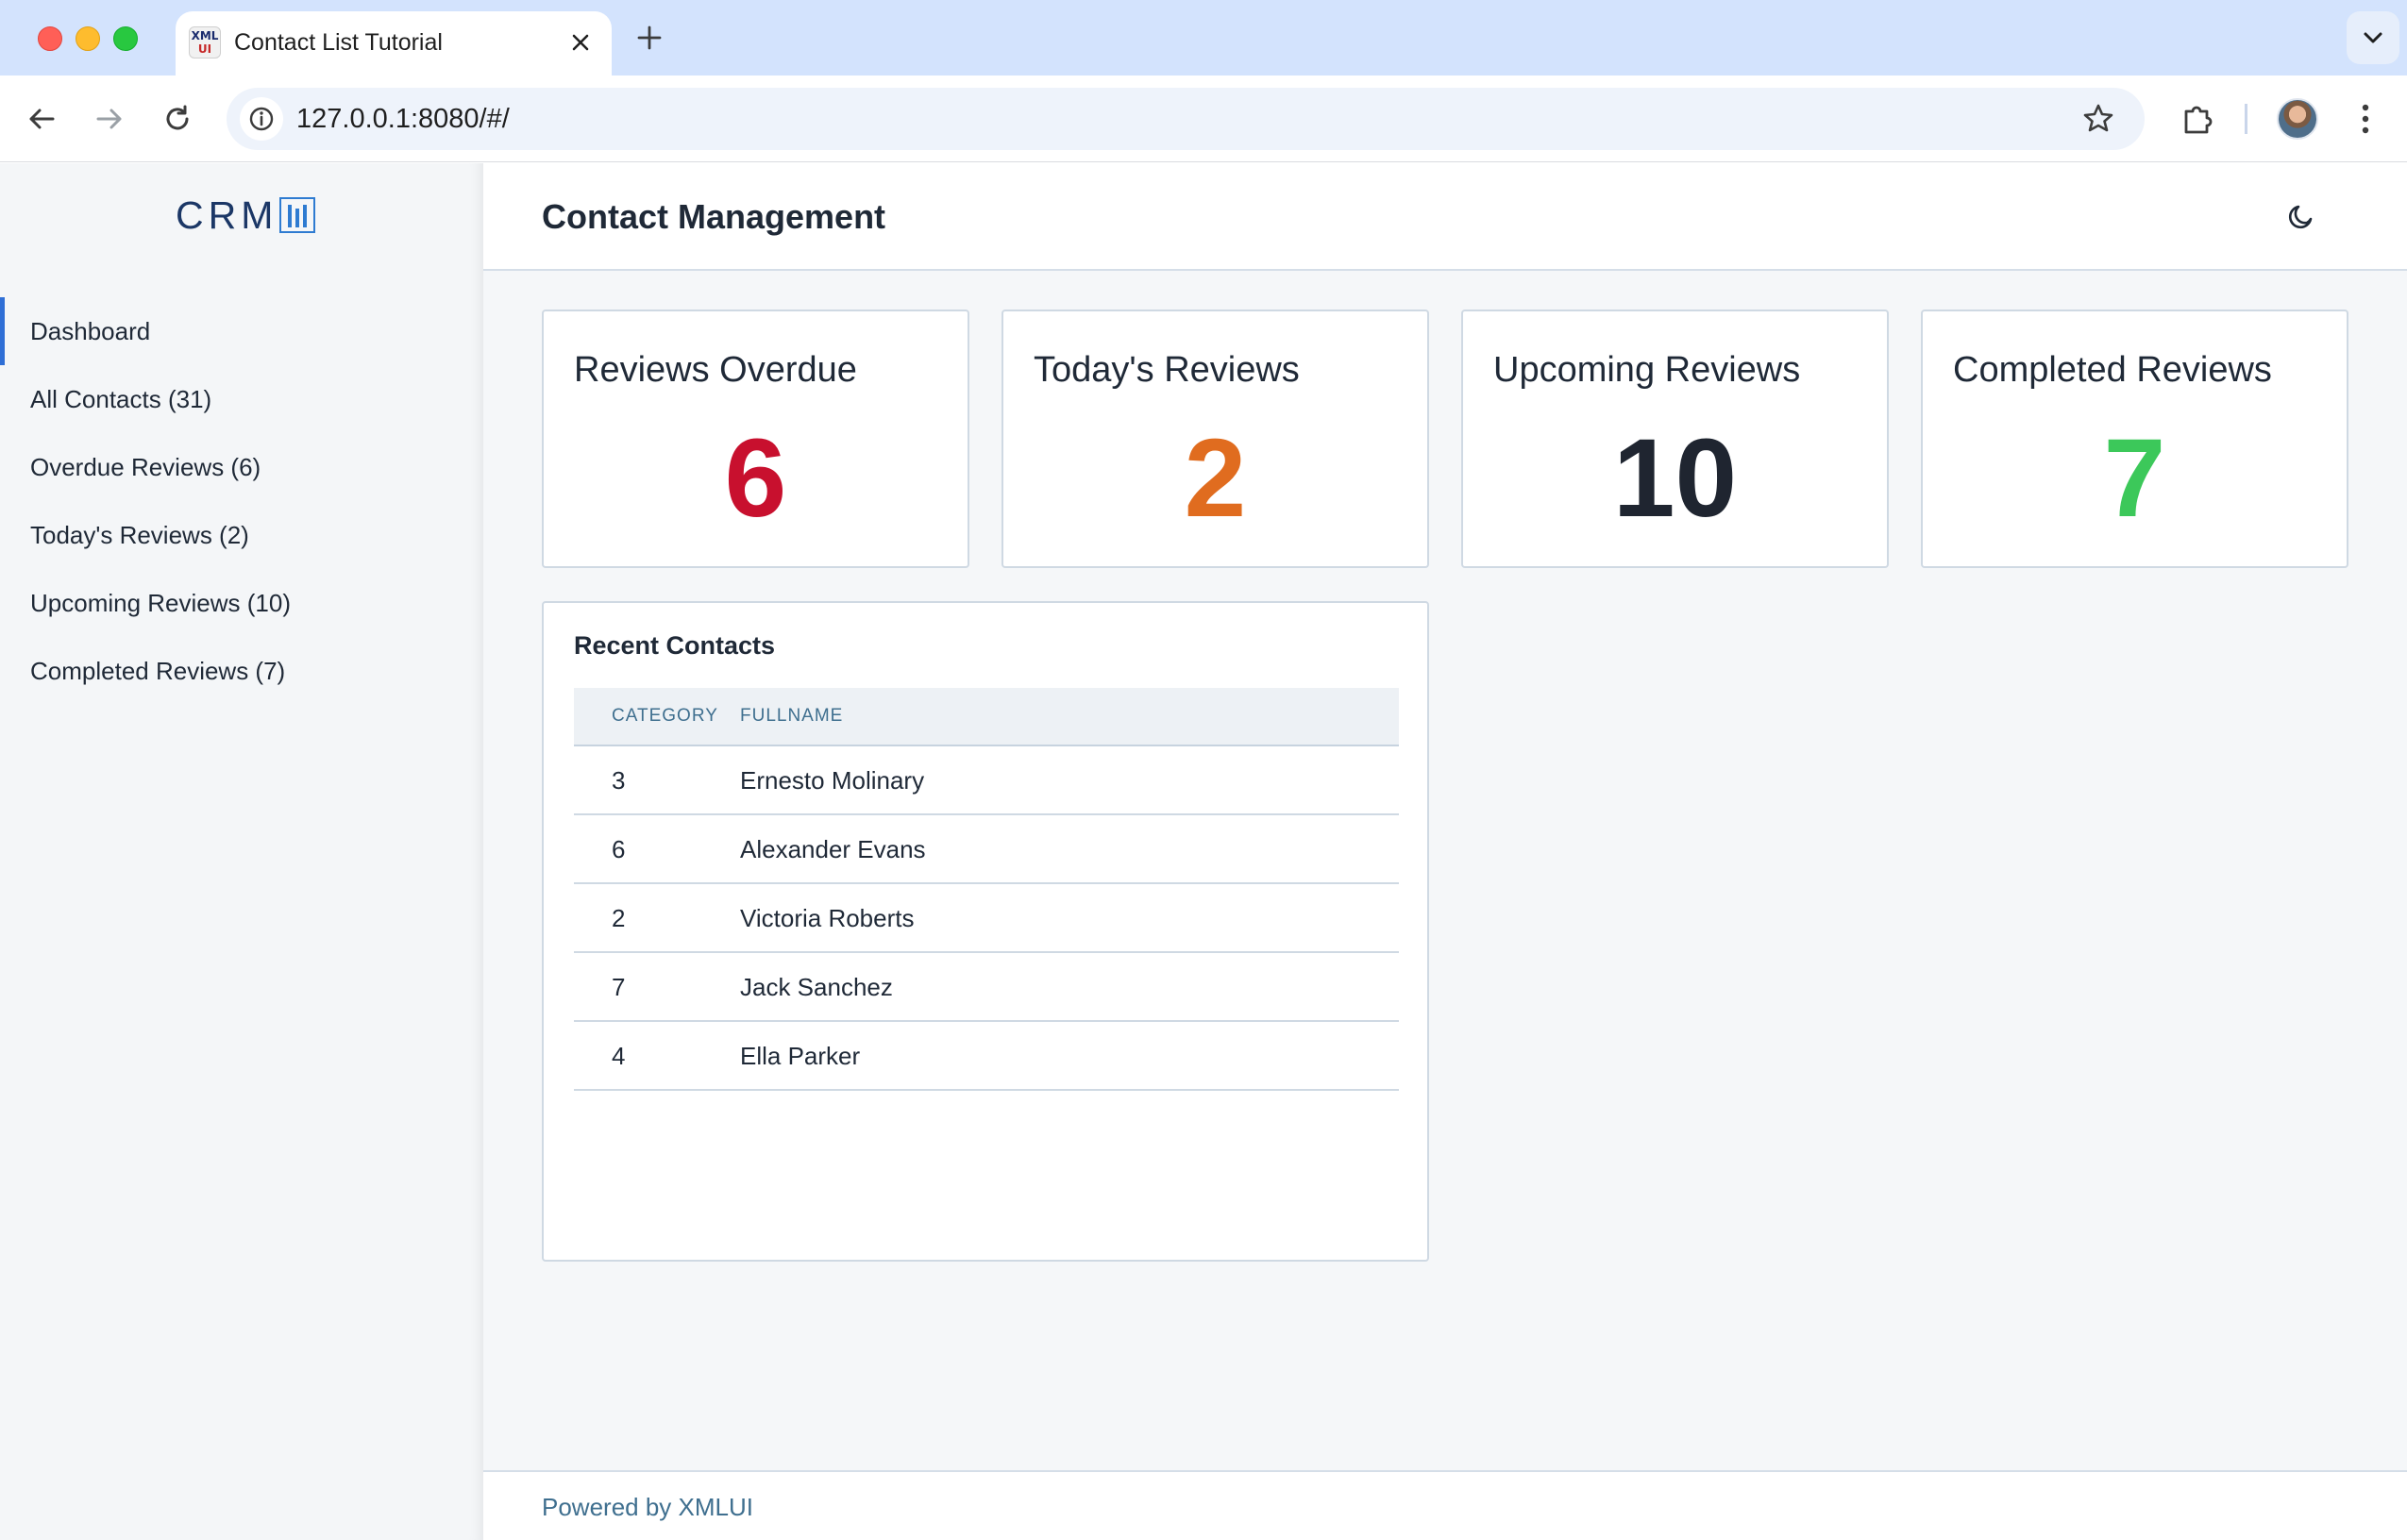 The image size is (2407, 1540). Describe the element at coordinates (987, 780) in the screenshot. I see `table-row: 3 Ernesto Molinary` at that location.